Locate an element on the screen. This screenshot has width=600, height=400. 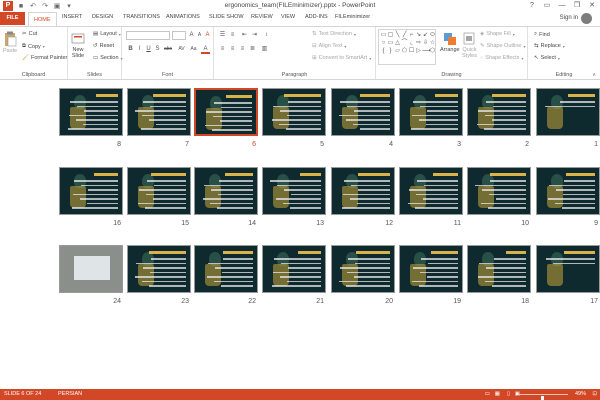
arrange-button: Arrange is located at coordinates (450, 42).